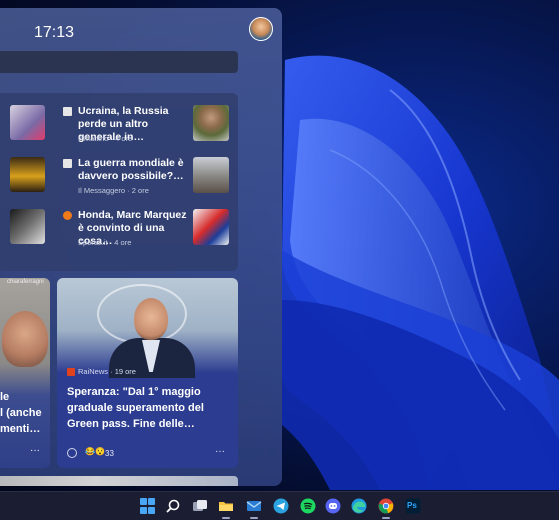 Image resolution: width=559 pixels, height=520 pixels. I want to click on news-source: Il Mattino, so click(93, 138).